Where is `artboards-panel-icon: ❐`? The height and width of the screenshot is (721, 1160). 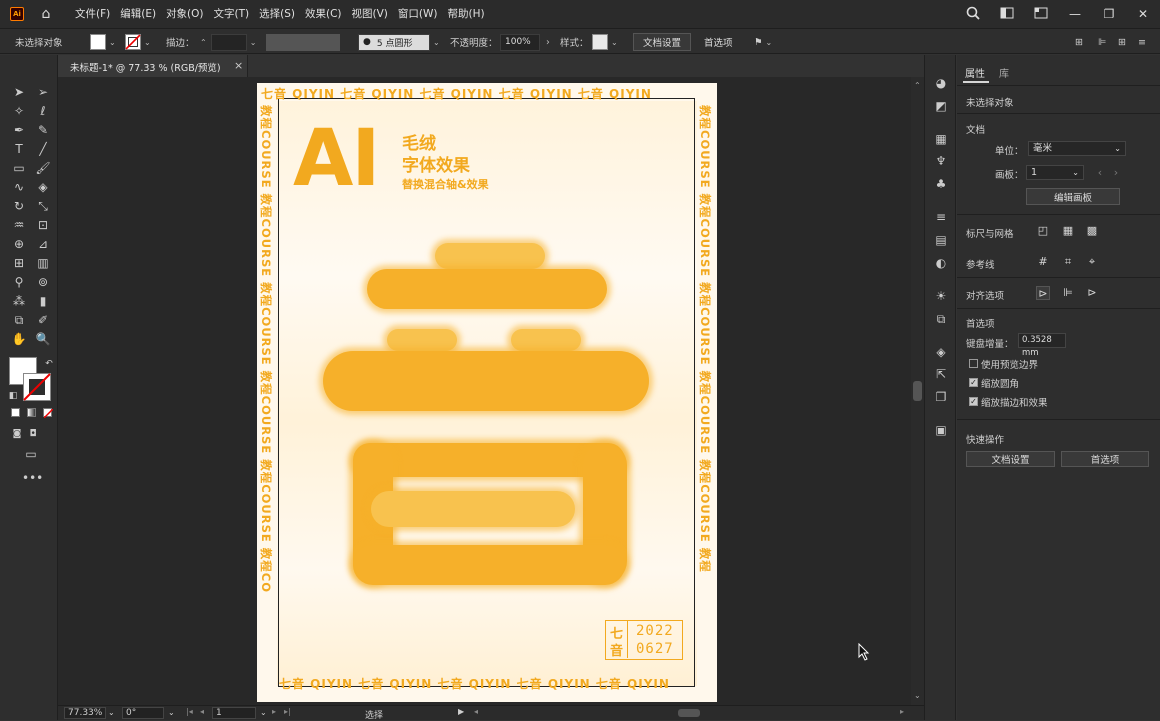 artboards-panel-icon: ❐ is located at coordinates (941, 397).